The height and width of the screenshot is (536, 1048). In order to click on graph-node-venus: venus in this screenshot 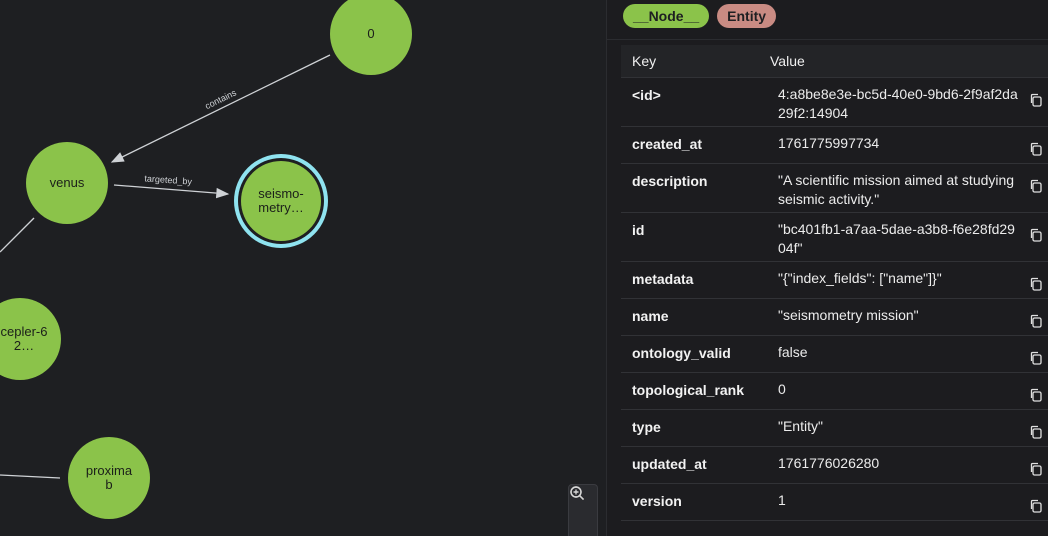, I will do `click(67, 183)`.